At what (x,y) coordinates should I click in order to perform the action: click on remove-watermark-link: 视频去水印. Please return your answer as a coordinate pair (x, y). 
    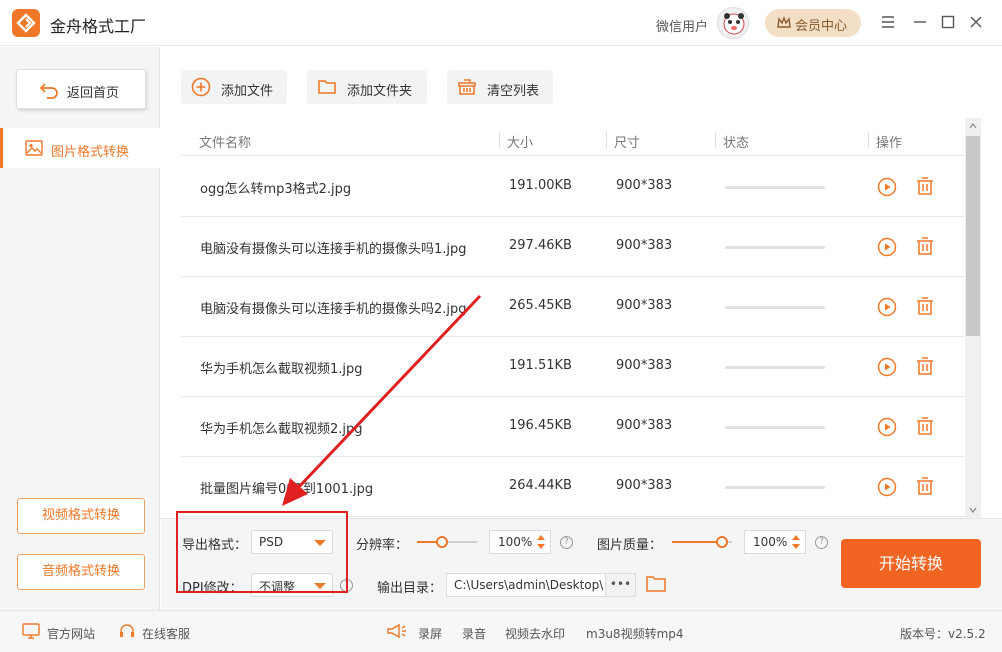
    Looking at the image, I should click on (535, 633).